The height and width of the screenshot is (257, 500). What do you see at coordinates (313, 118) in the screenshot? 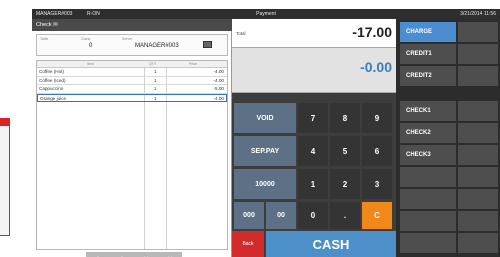
I see `digit-7-button: 7` at bounding box center [313, 118].